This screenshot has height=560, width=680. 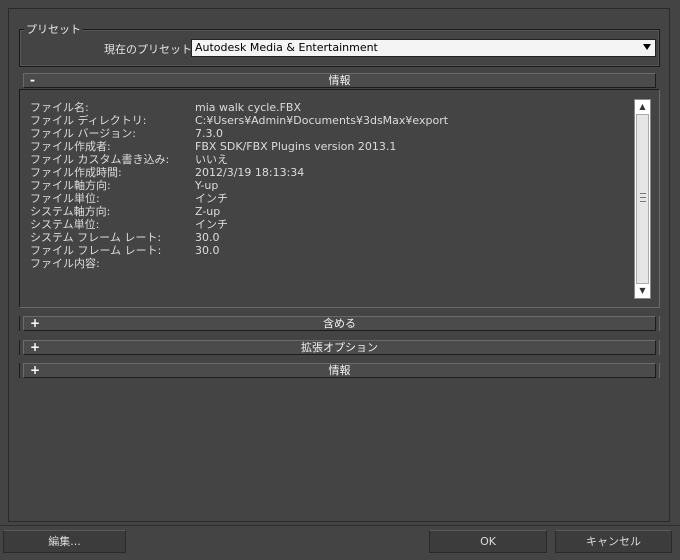 What do you see at coordinates (642, 107) in the screenshot?
I see `scroll-up-icon: ▲` at bounding box center [642, 107].